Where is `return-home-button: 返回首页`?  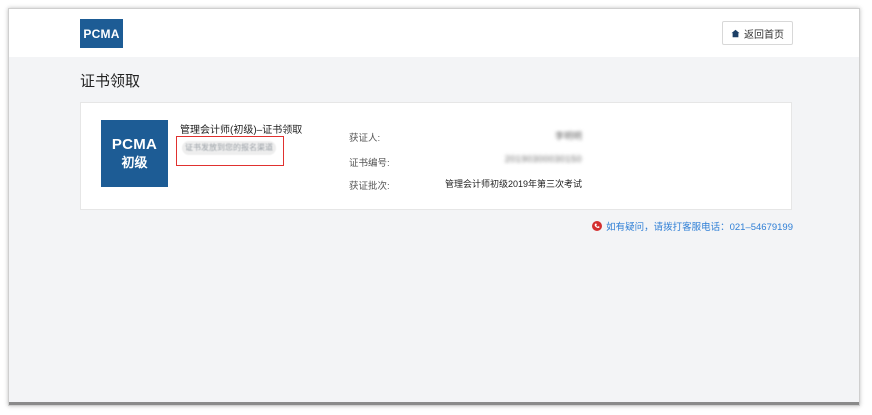
return-home-button: 返回首页 is located at coordinates (757, 33).